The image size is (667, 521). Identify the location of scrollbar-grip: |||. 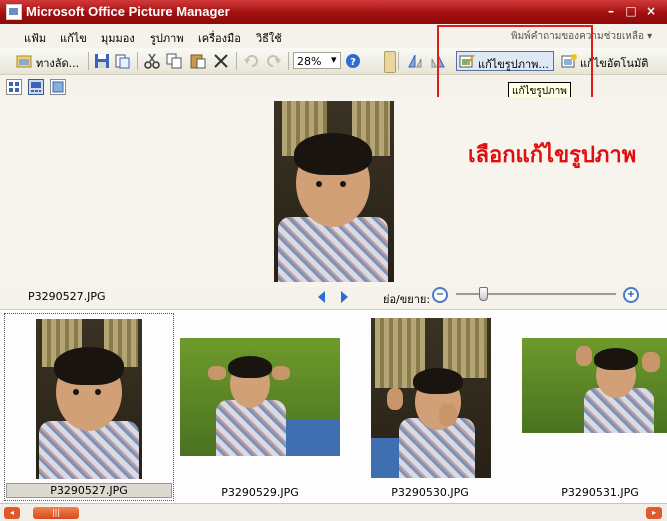
(56, 512).